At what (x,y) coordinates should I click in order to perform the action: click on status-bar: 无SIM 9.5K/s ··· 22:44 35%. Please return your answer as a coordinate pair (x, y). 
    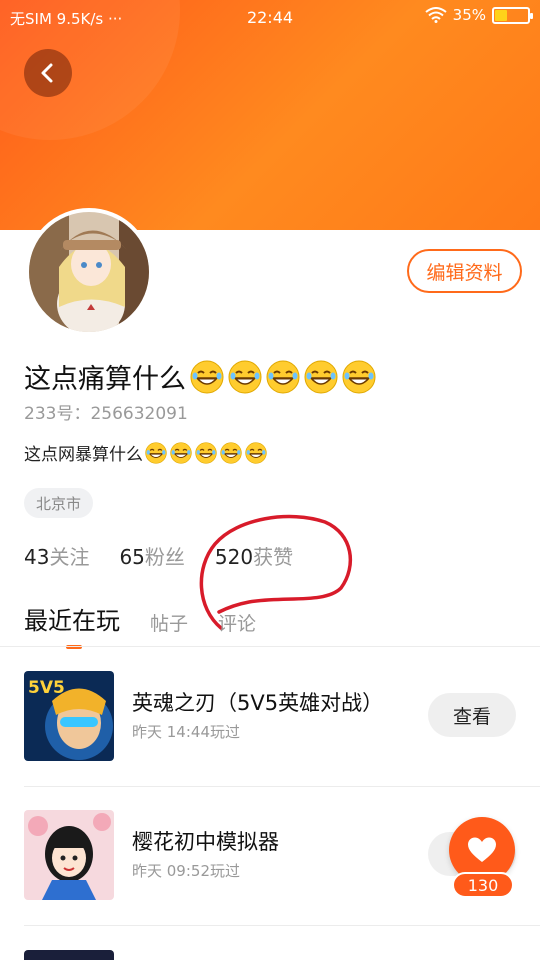
    Looking at the image, I should click on (270, 18).